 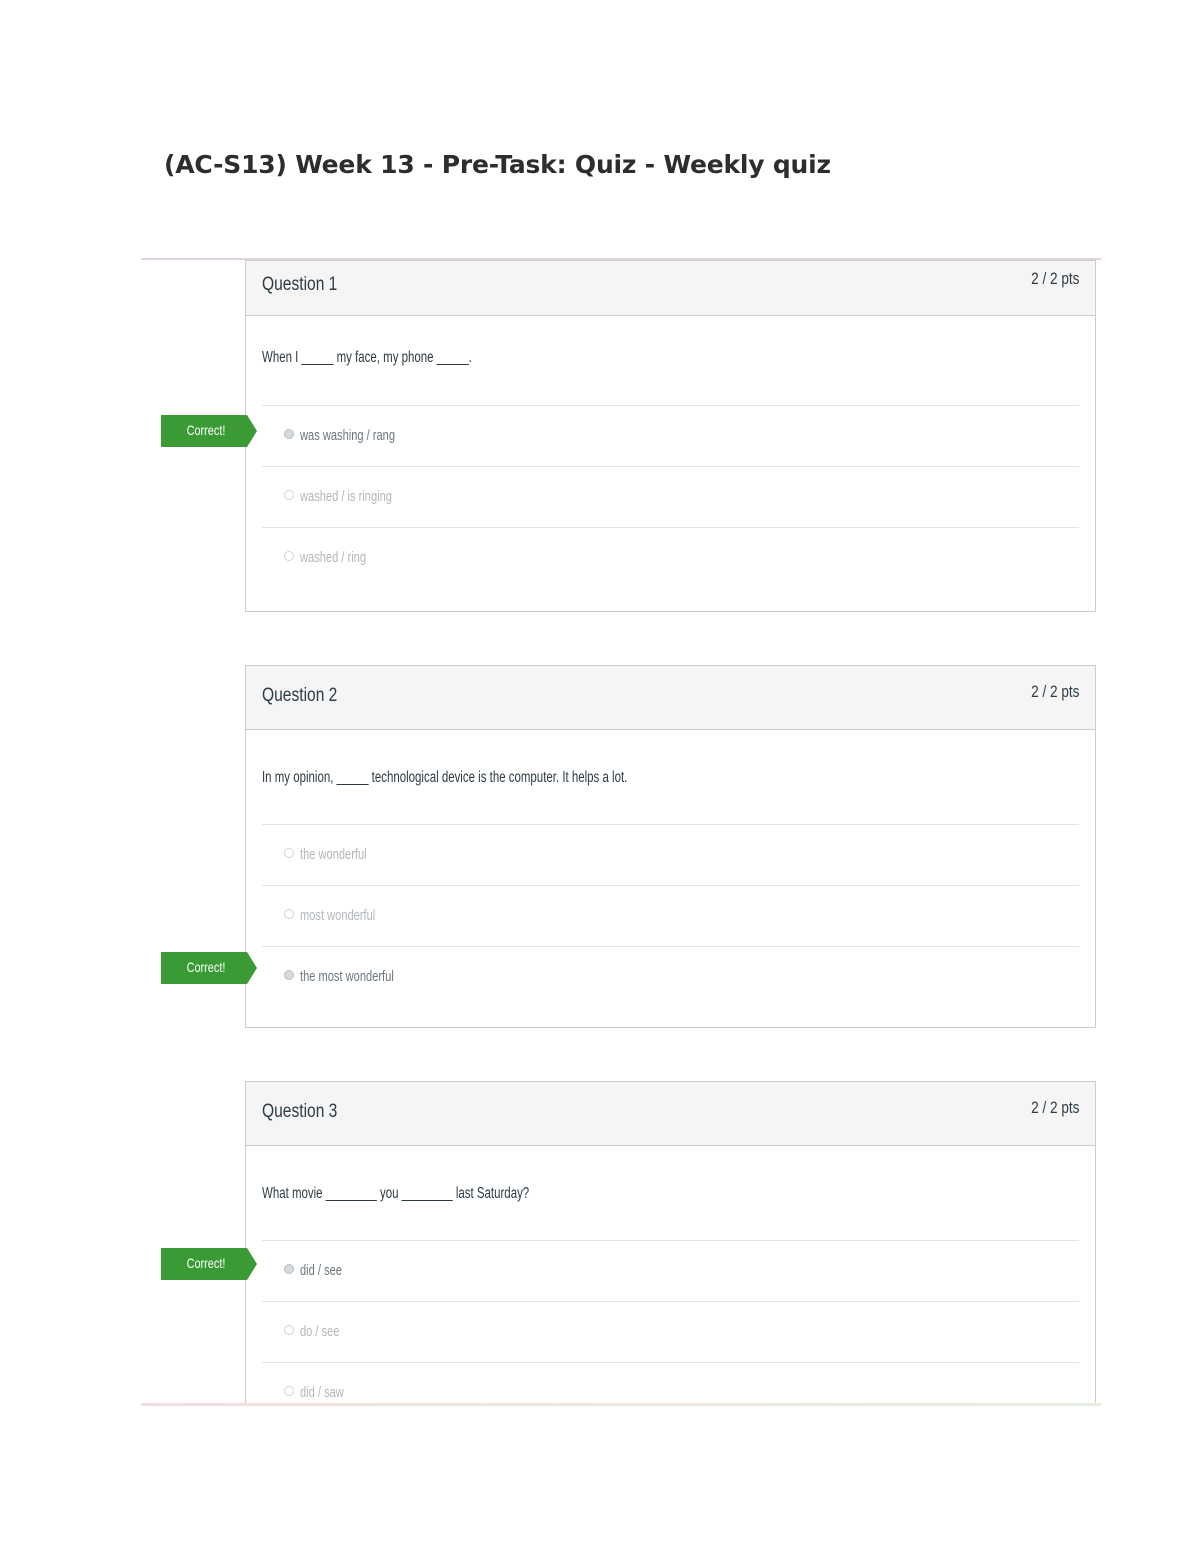 I want to click on answer-option: most wonderful, so click(x=670, y=915).